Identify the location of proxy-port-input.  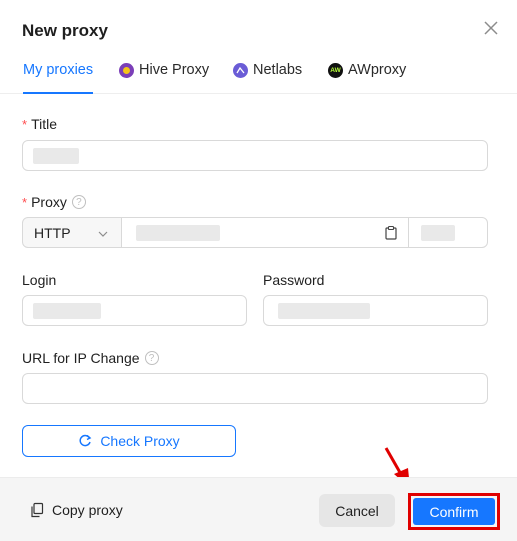
(448, 232).